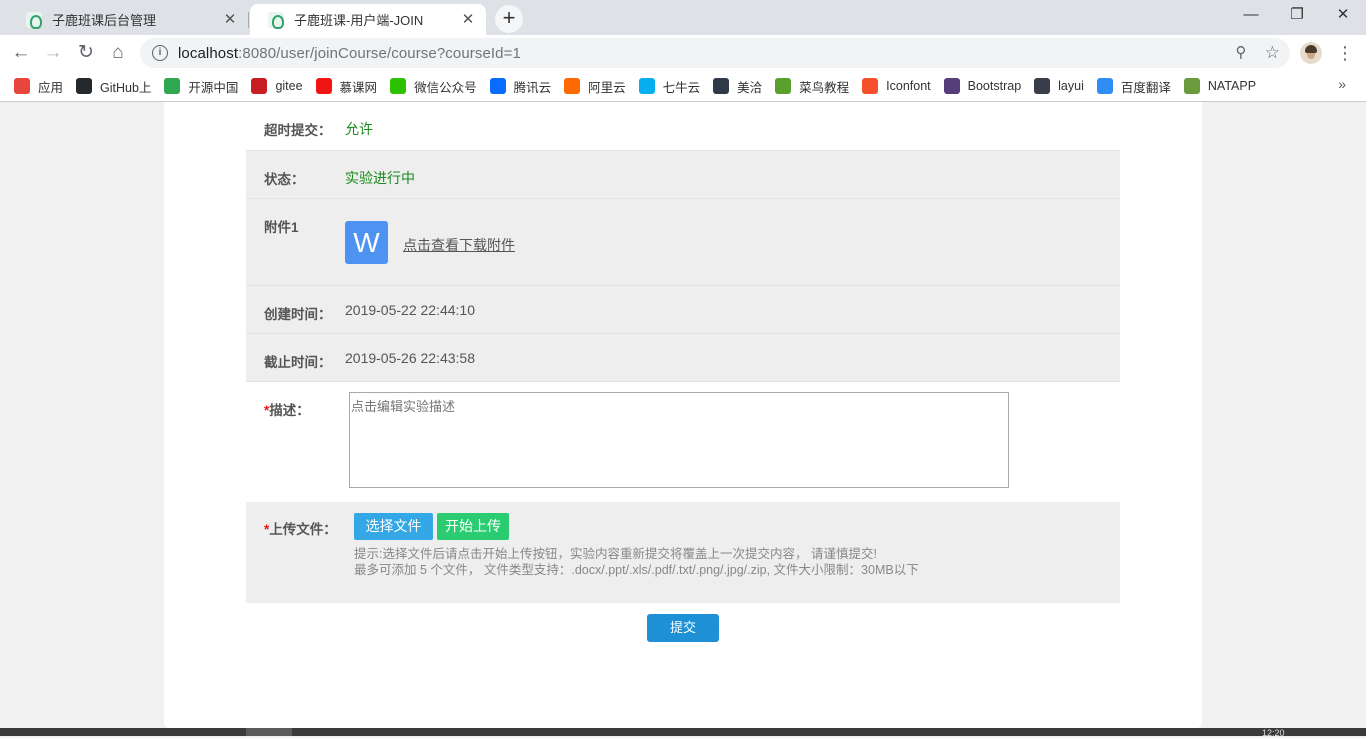  I want to click on bookmark-item: 百度翻译, so click(1133, 86).